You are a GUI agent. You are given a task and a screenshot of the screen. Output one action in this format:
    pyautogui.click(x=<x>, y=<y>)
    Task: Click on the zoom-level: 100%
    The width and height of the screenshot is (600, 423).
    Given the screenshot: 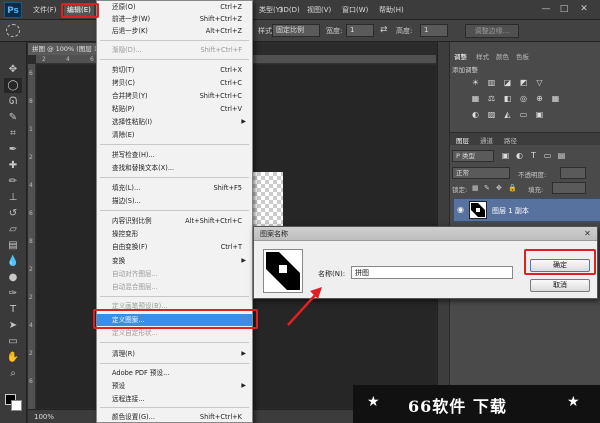 What is the action you would take?
    pyautogui.click(x=44, y=417)
    